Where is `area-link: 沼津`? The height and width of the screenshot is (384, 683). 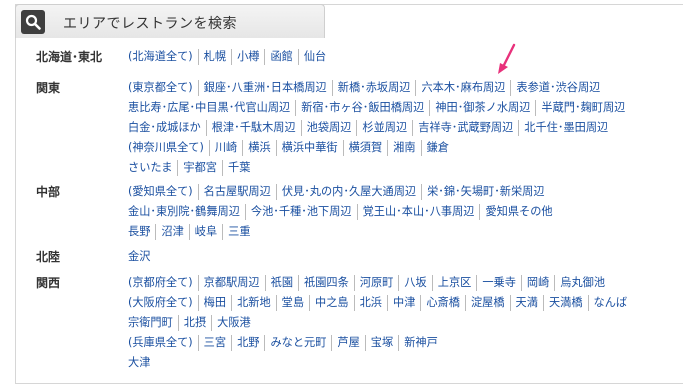
area-link: 沼津 is located at coordinates (171, 231).